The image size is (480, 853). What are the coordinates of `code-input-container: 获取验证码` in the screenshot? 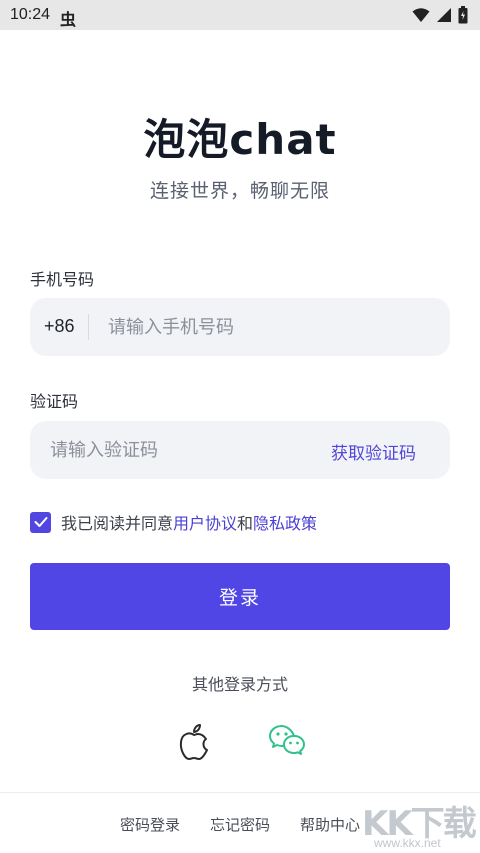 It's located at (240, 450).